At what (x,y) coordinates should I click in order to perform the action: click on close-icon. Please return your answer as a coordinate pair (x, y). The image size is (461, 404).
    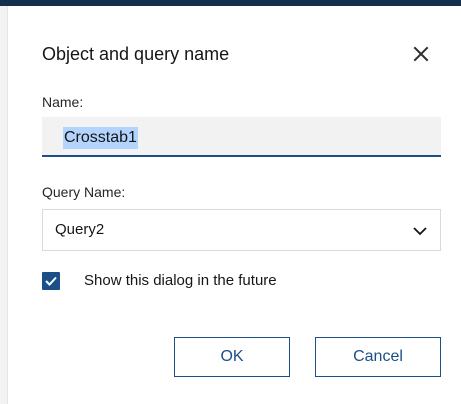
    Looking at the image, I should click on (421, 54).